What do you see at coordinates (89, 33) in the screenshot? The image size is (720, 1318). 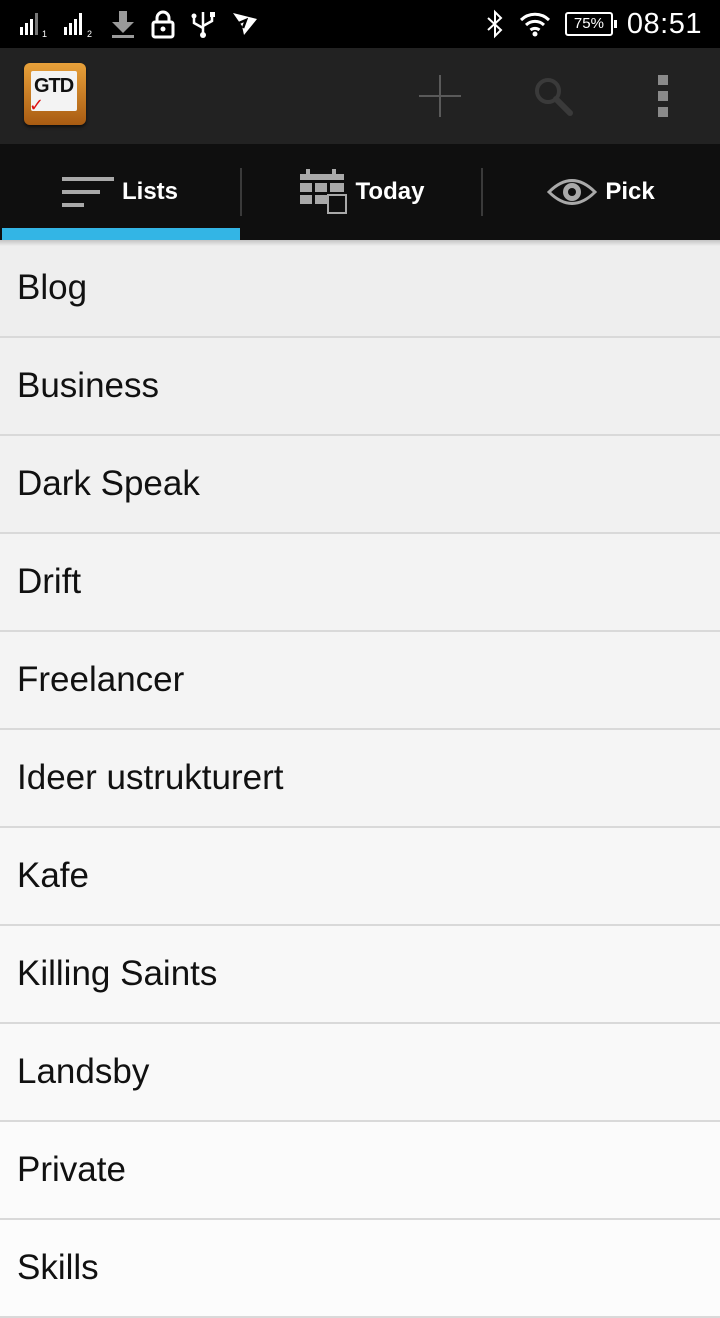 I see `sim2-label: 2` at bounding box center [89, 33].